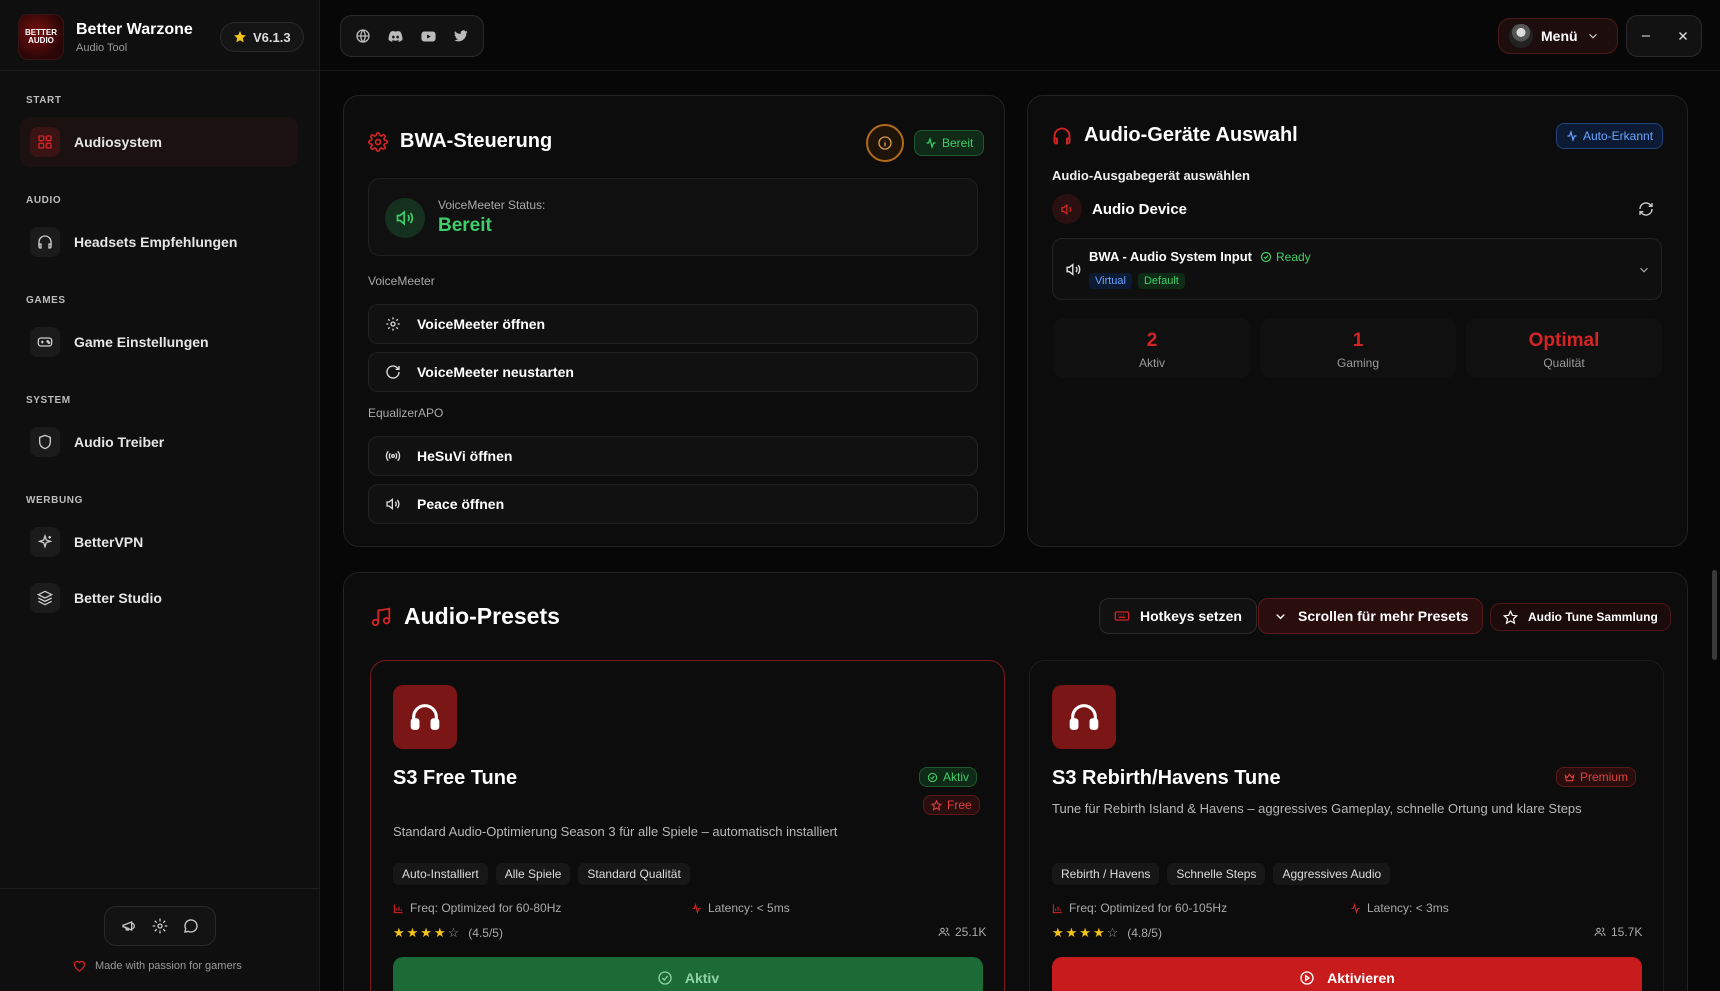  What do you see at coordinates (465, 616) in the screenshot?
I see `presets-title: Audio-Presets` at bounding box center [465, 616].